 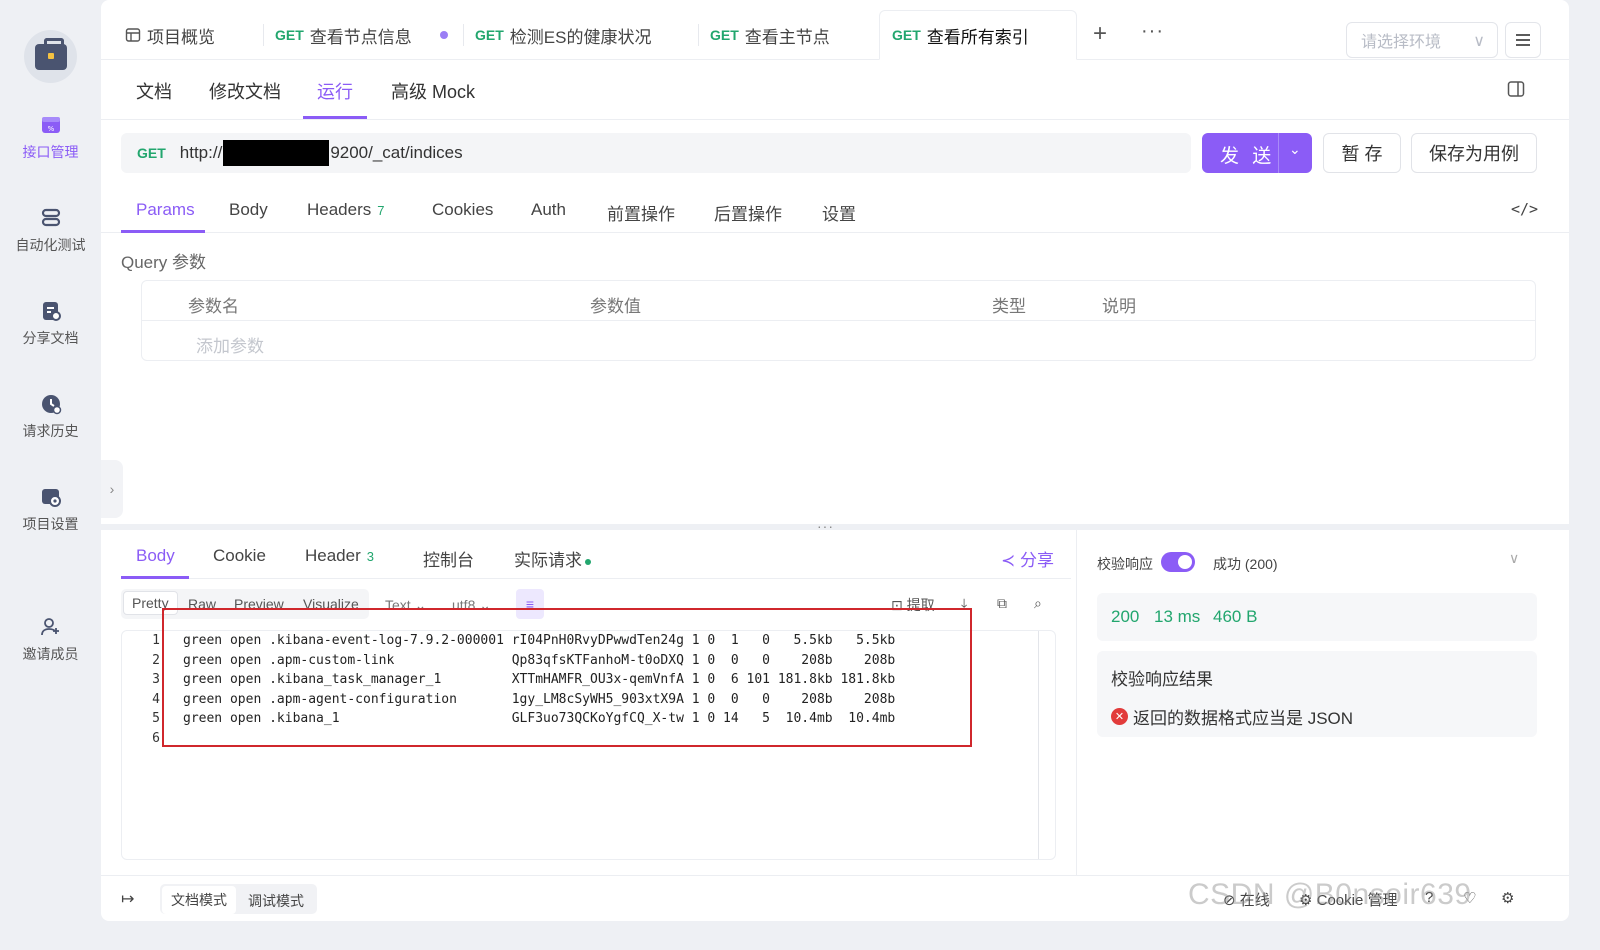 What do you see at coordinates (50, 338) in the screenshot?
I see `sidebar-item-label: 分享文档` at bounding box center [50, 338].